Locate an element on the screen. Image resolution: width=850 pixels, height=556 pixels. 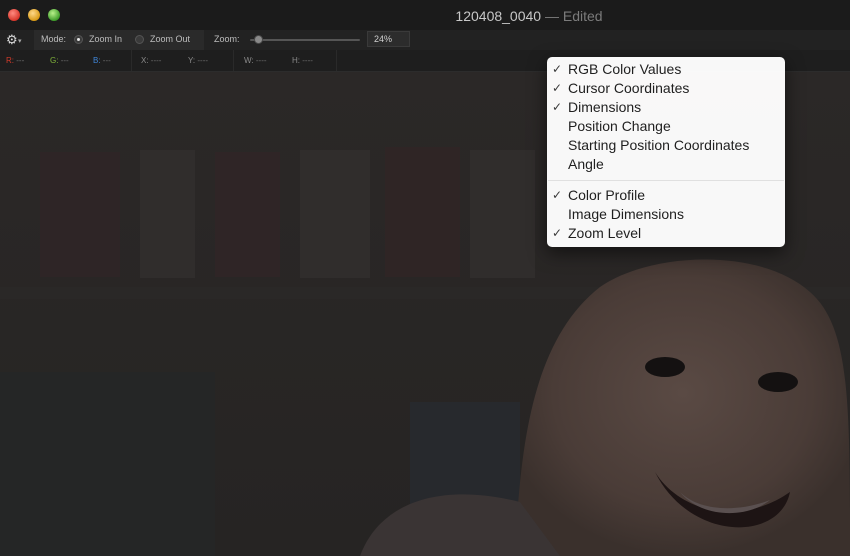
green-value: --- is located at coordinates (64, 60).